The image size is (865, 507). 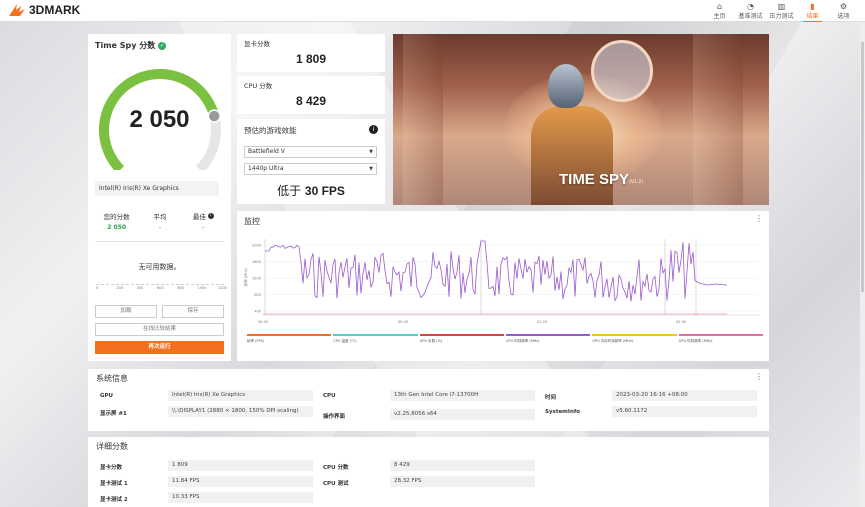 I want to click on estimated-fps: 低于 30 FPS, so click(x=311, y=190).